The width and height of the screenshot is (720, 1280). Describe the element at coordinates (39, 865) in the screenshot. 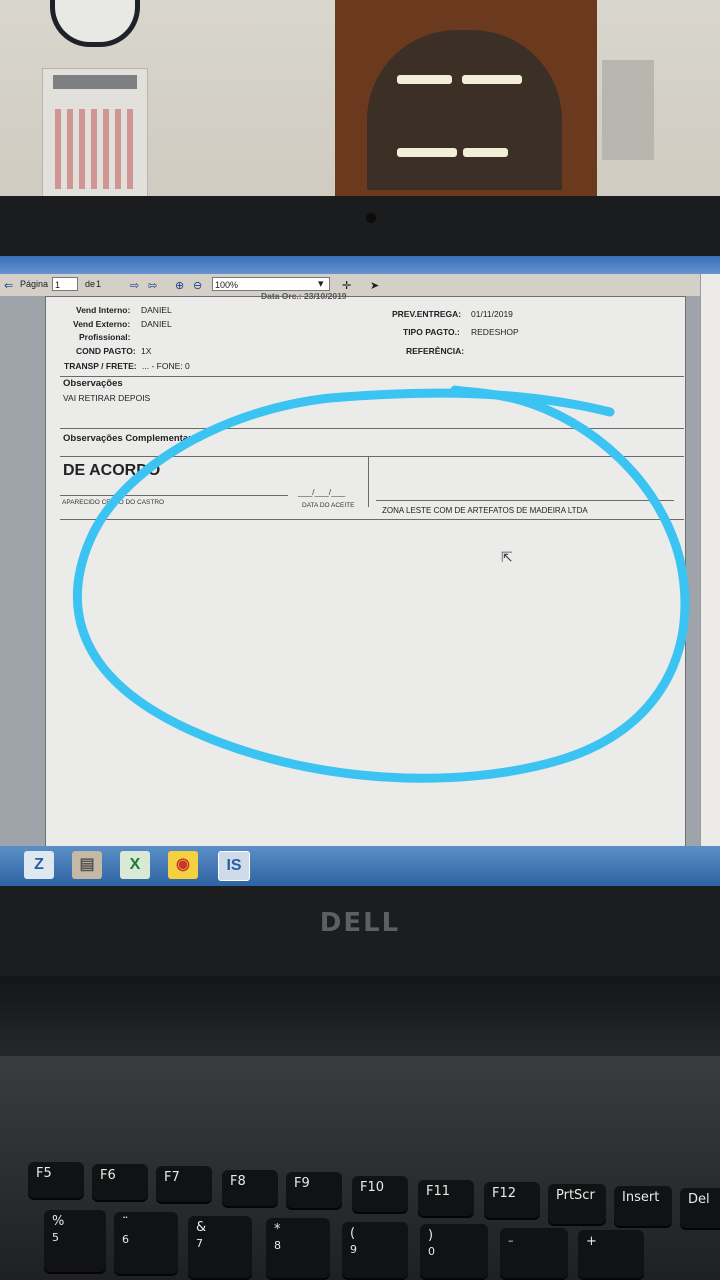

I see `taskbar-app-1: Z` at that location.